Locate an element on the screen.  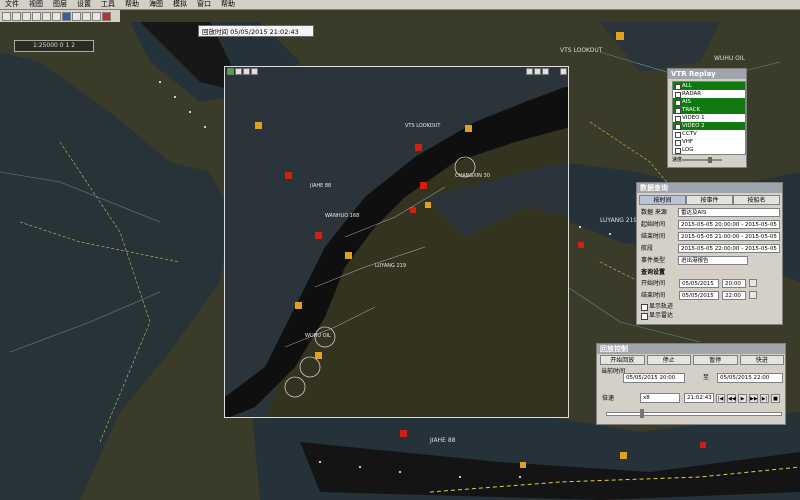
open-icon is located at coordinates (16, 16).